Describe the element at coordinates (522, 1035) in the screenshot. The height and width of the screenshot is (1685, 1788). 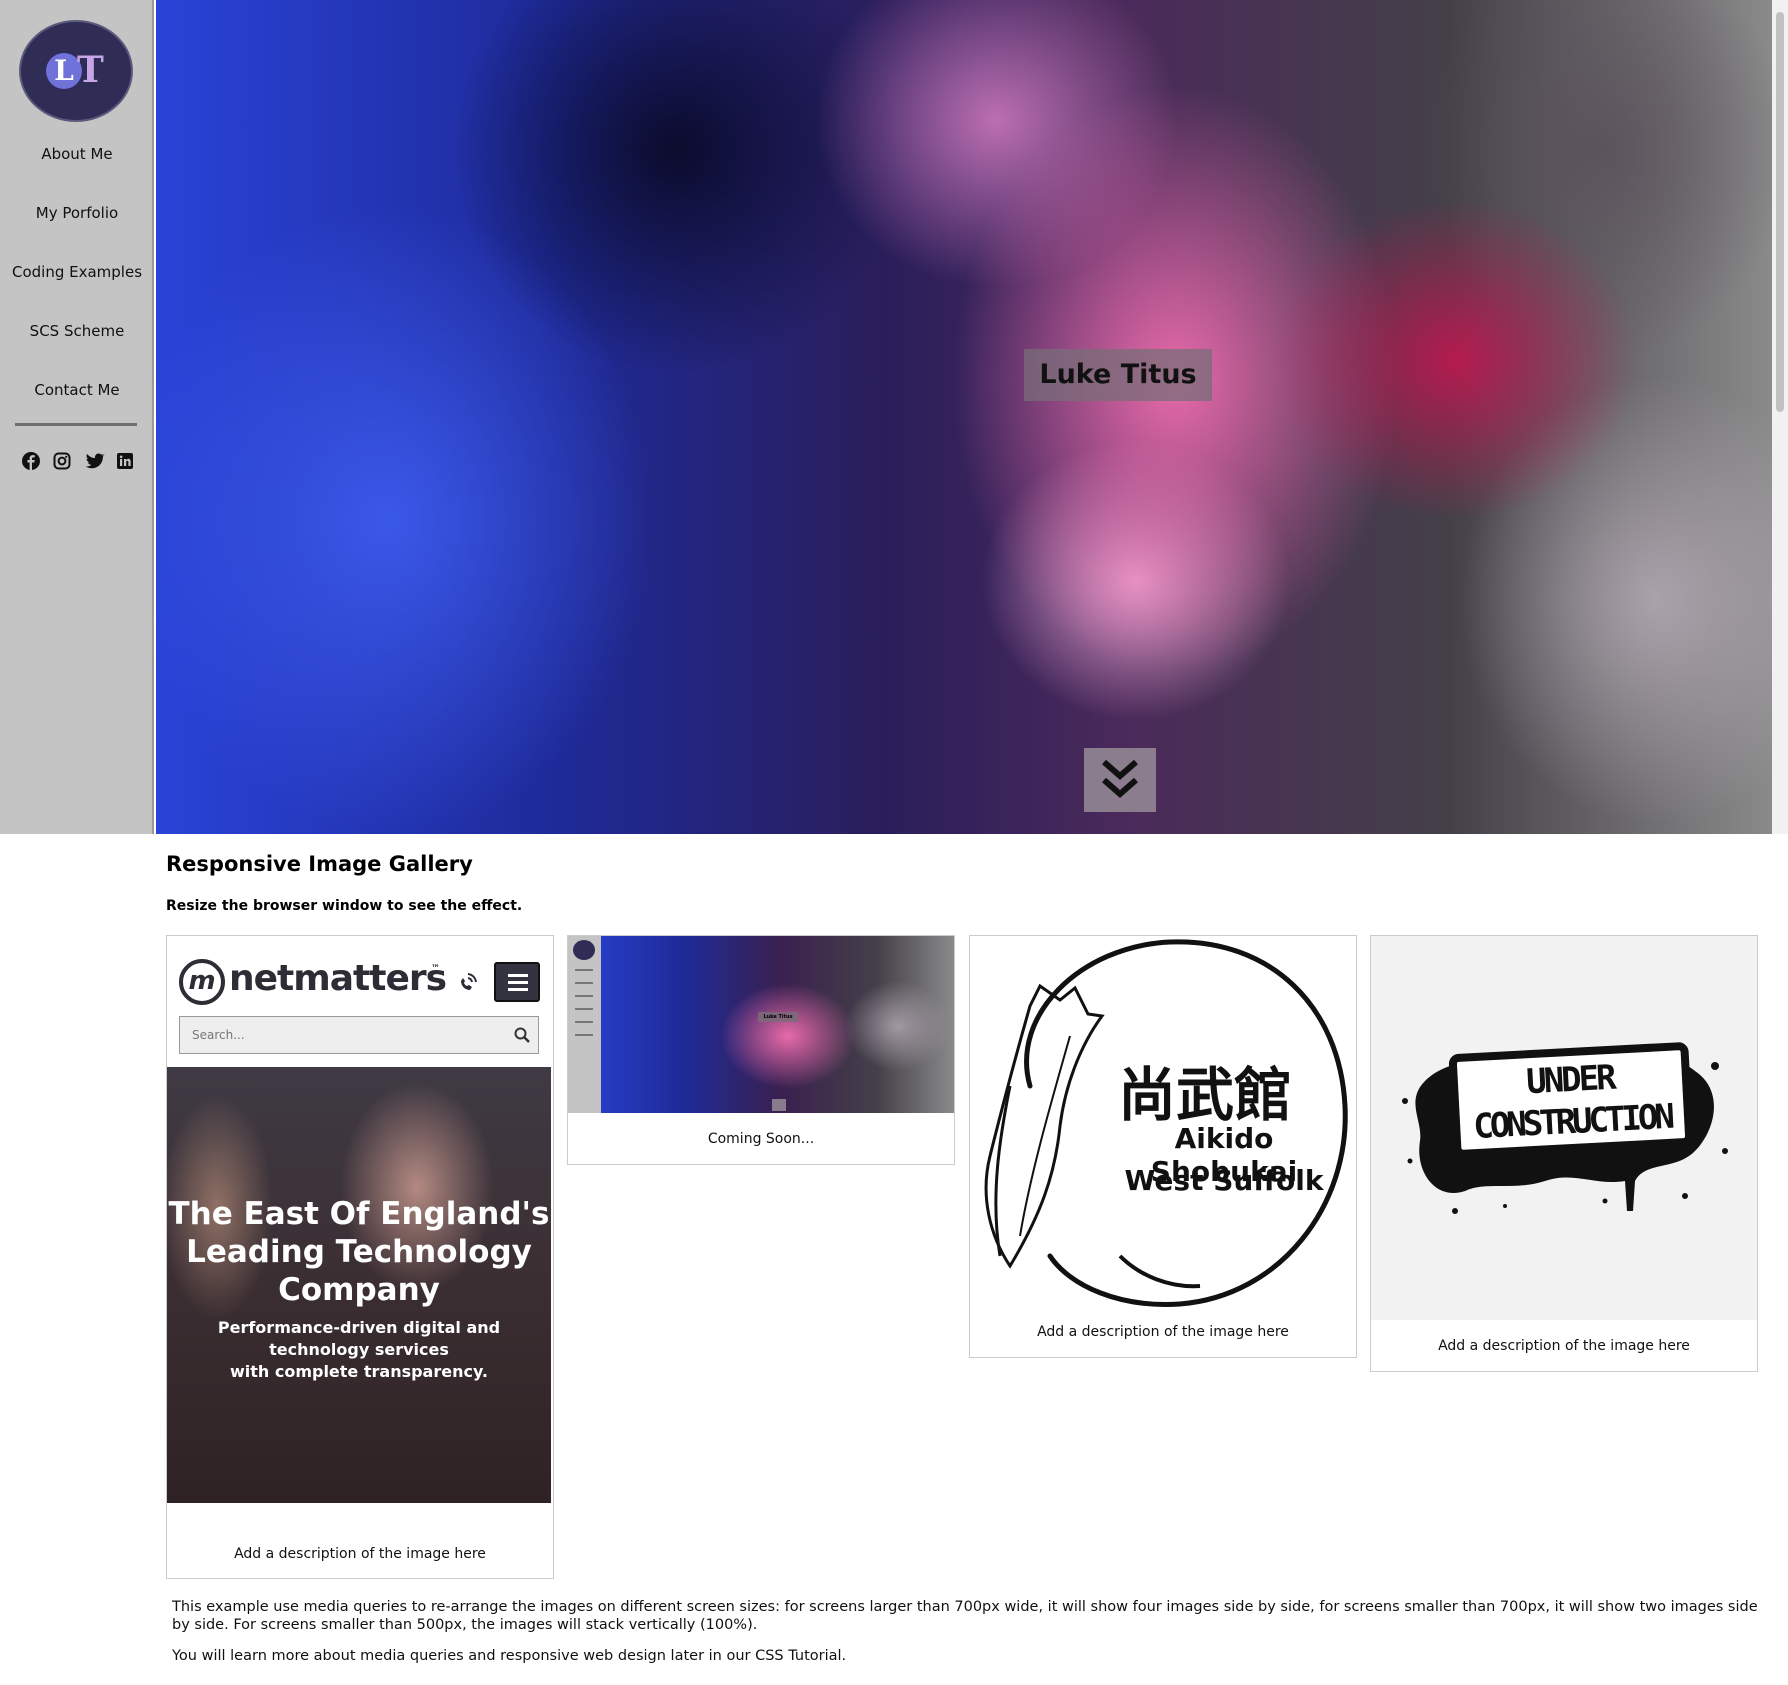
I see `search-icon` at that location.